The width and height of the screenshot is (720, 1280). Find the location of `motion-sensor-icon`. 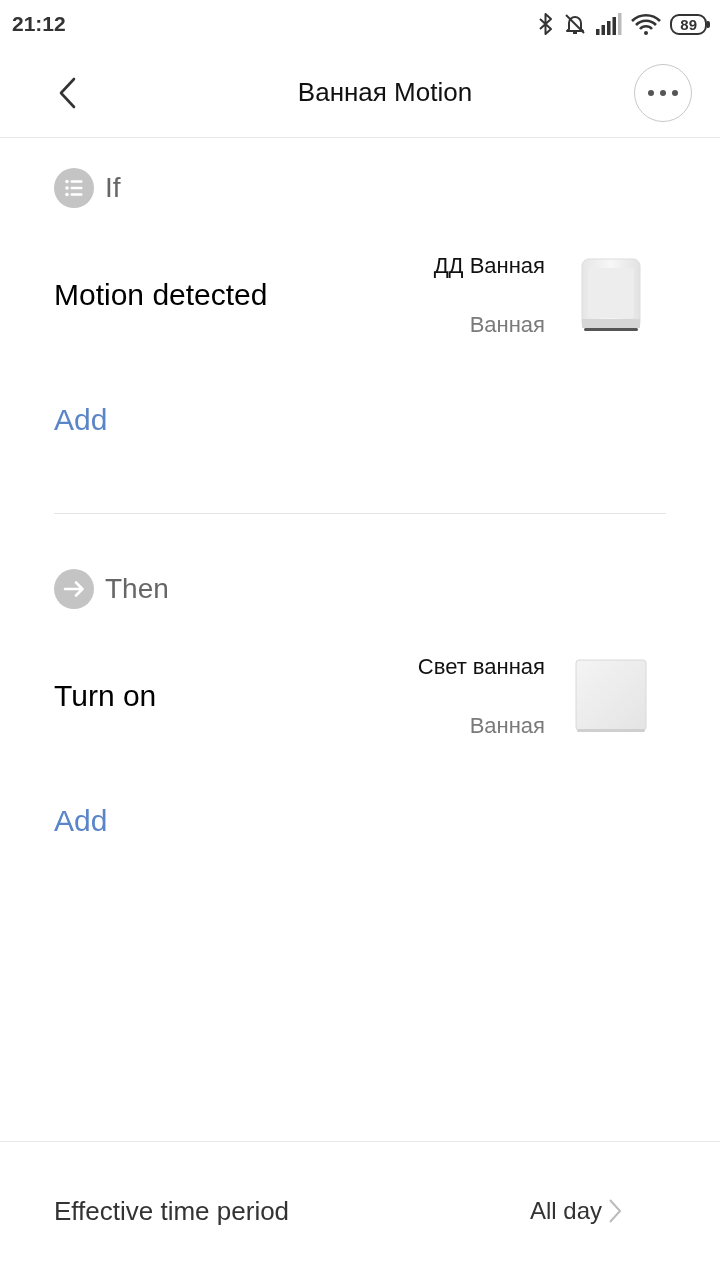

motion-sensor-icon is located at coordinates (610, 295).